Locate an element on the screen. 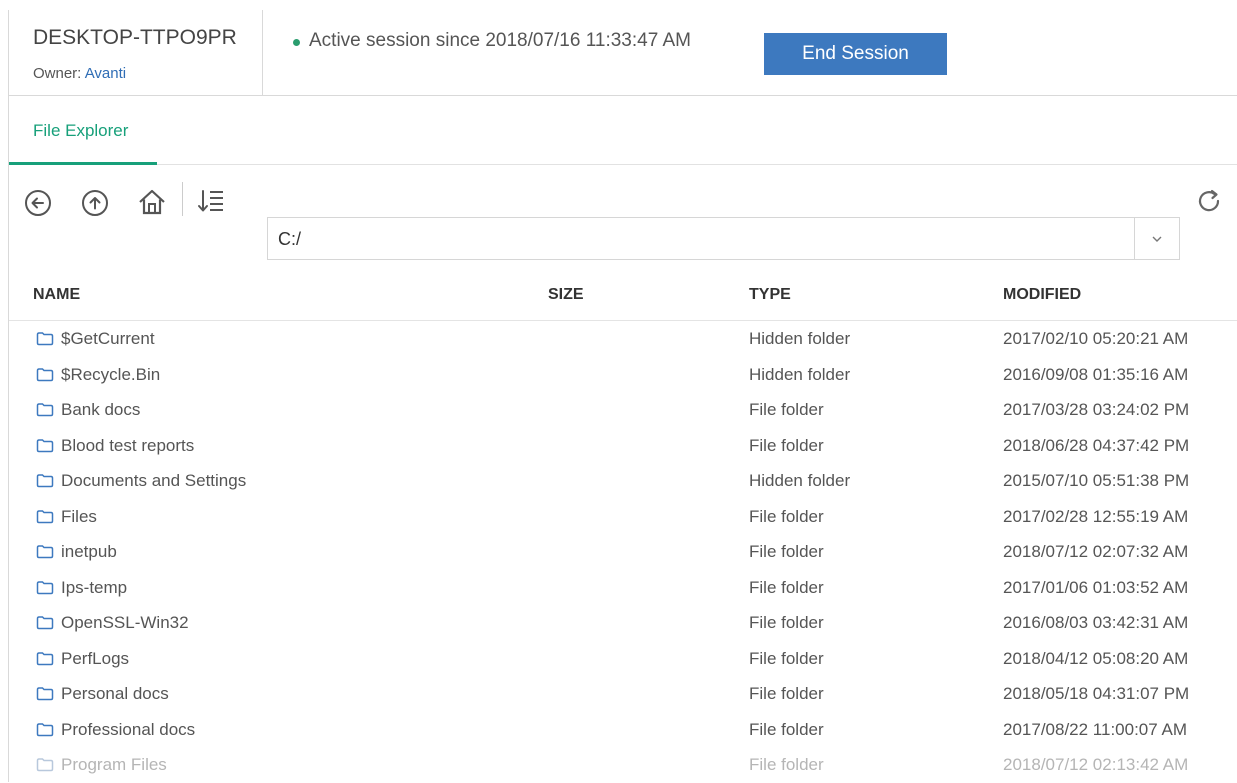  table-row: Files File folder 2017/02/28 12:55:19 AM is located at coordinates (623, 517).